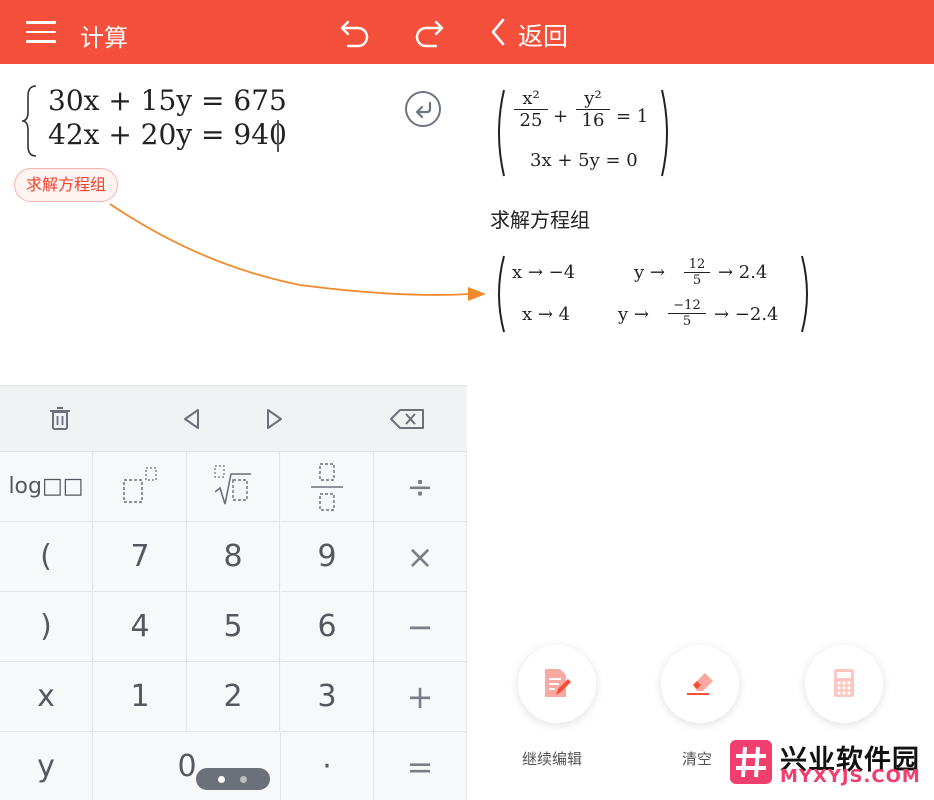  Describe the element at coordinates (192, 419) in the screenshot. I see `cursor-left-icon` at that location.